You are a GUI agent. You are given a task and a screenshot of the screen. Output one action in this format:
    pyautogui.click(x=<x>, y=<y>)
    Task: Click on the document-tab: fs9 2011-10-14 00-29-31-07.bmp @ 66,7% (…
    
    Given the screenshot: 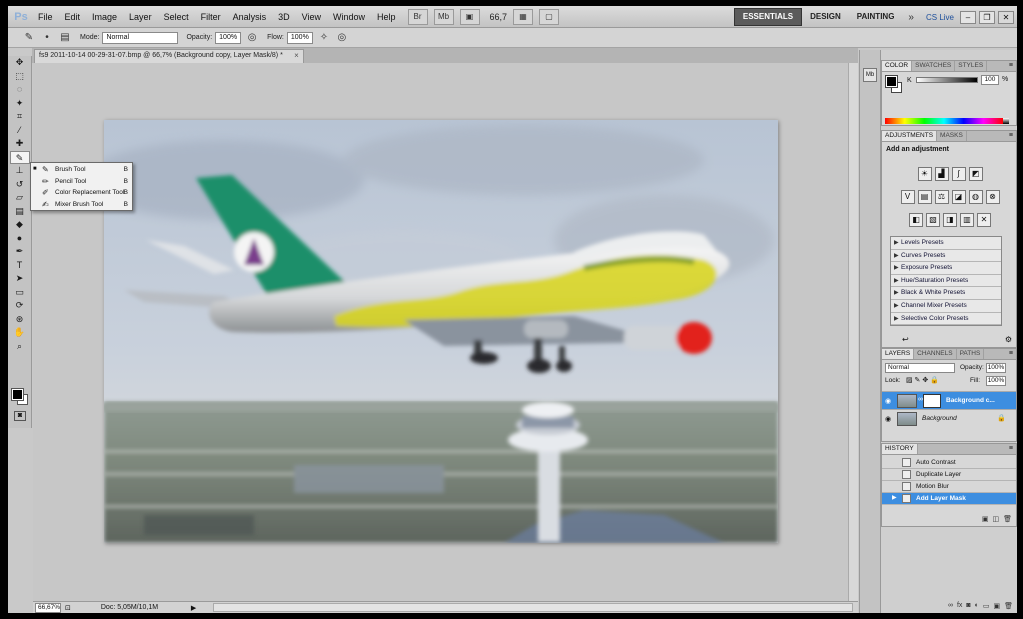 What is the action you would take?
    pyautogui.click(x=169, y=56)
    